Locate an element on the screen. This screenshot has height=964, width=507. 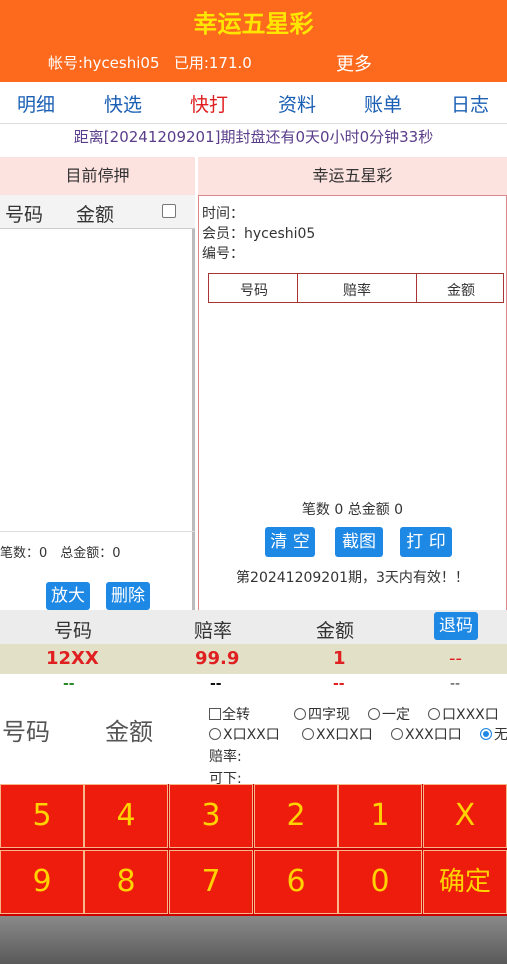
col-number: 号码 is located at coordinates (24, 215).